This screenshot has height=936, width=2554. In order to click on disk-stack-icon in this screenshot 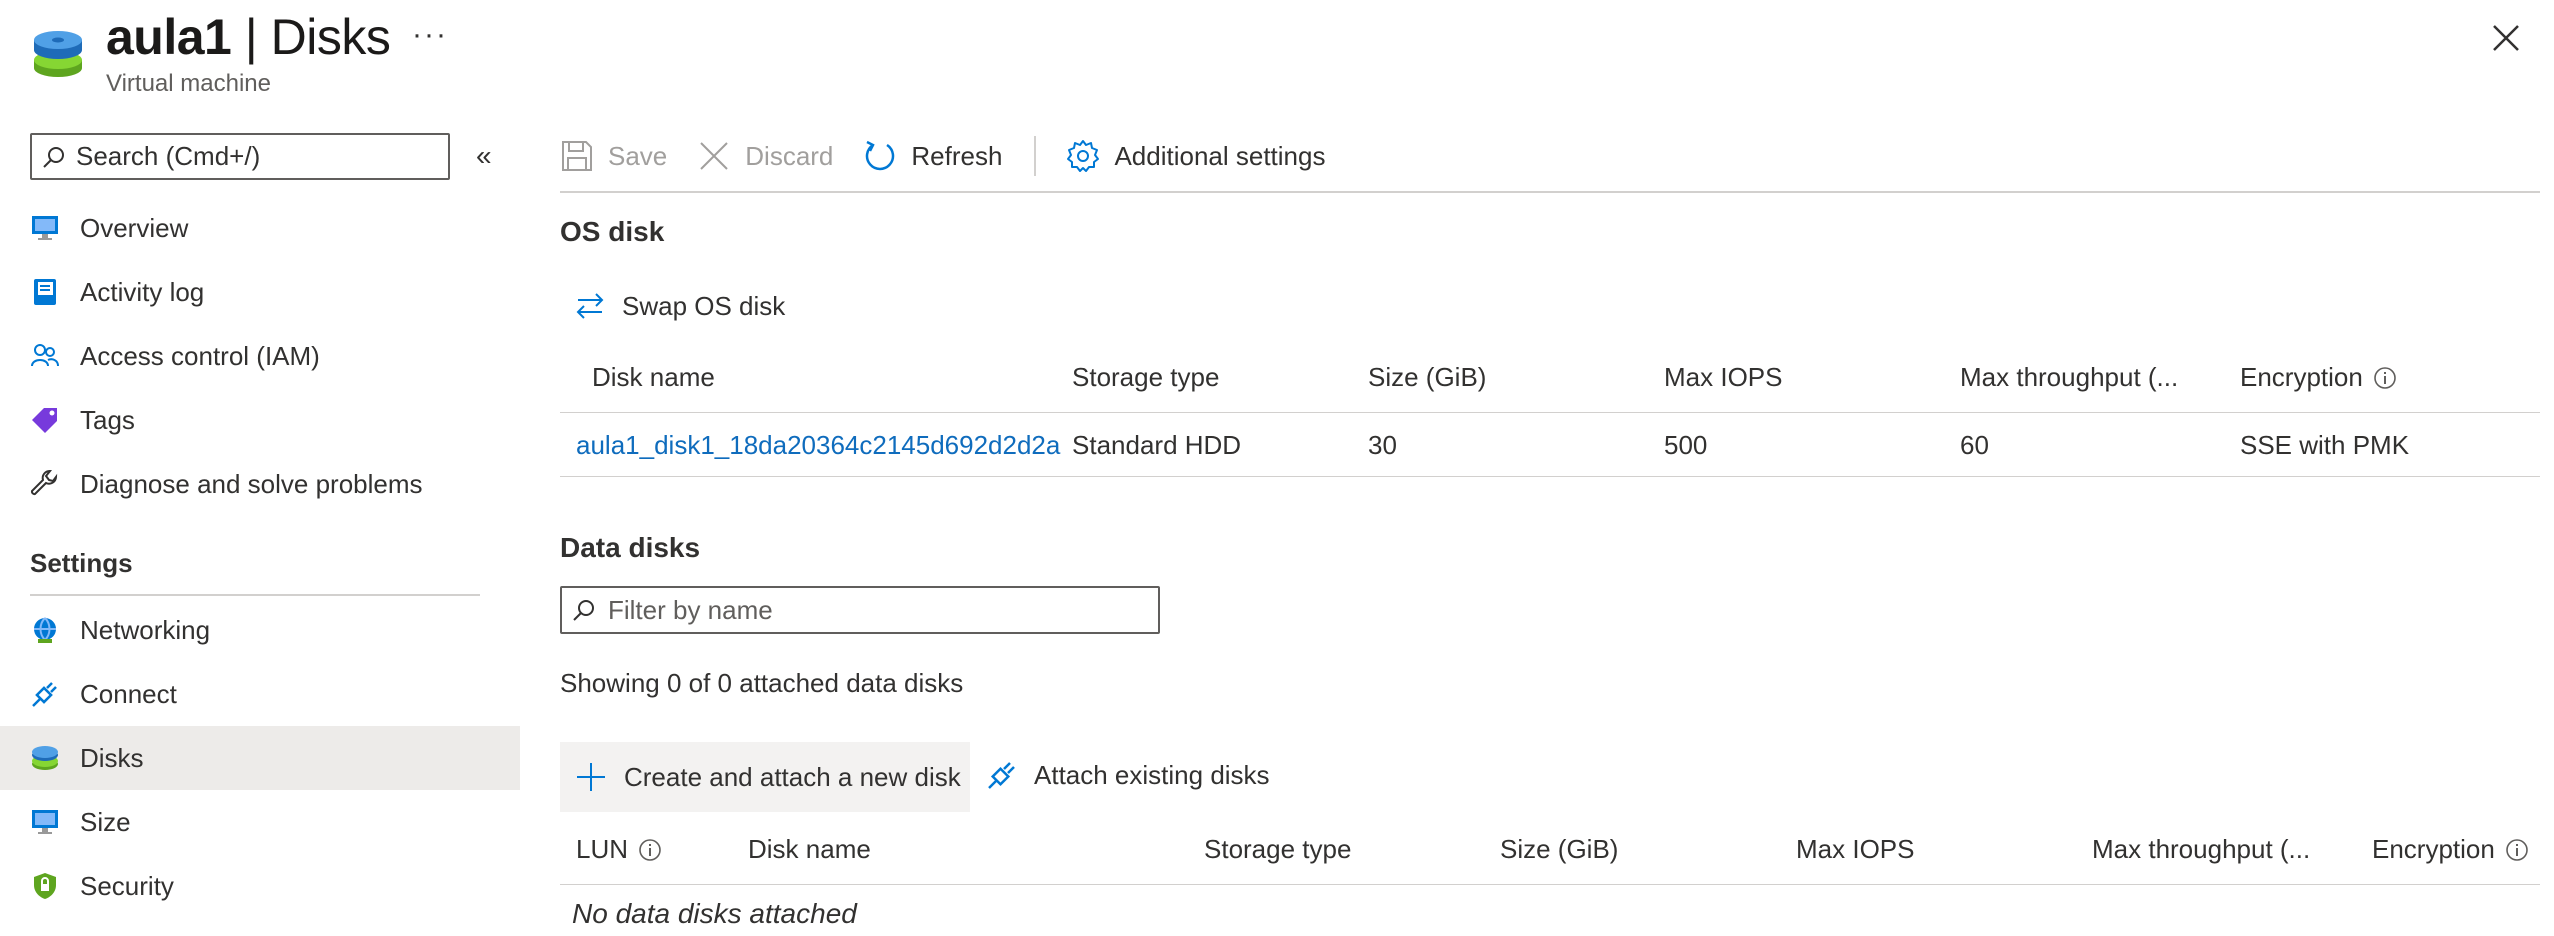, I will do `click(58, 54)`.